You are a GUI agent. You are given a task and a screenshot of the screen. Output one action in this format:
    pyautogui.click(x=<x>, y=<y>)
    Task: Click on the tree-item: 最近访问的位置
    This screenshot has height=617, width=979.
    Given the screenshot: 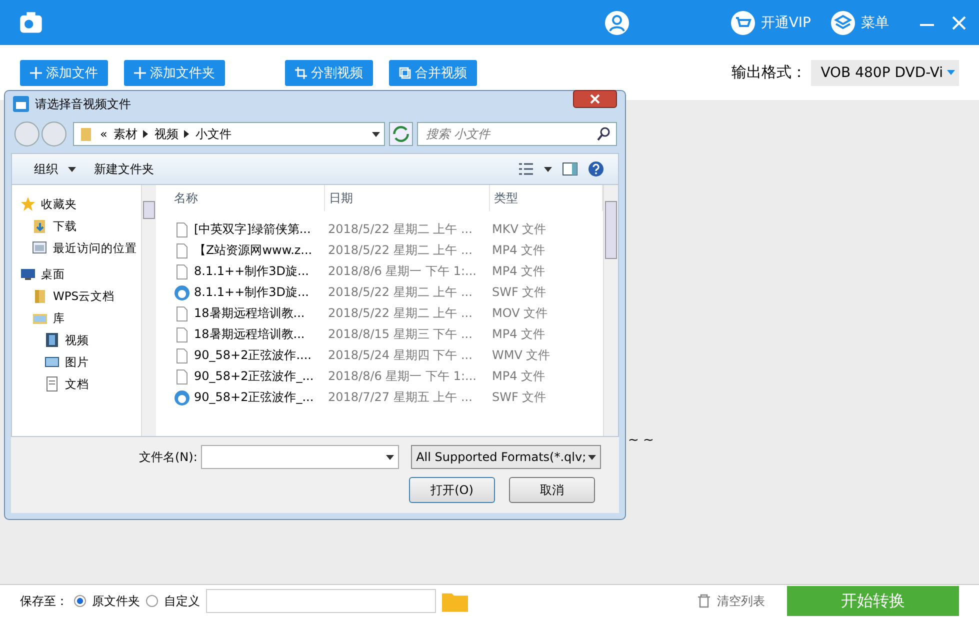 What is the action you would take?
    pyautogui.click(x=95, y=248)
    